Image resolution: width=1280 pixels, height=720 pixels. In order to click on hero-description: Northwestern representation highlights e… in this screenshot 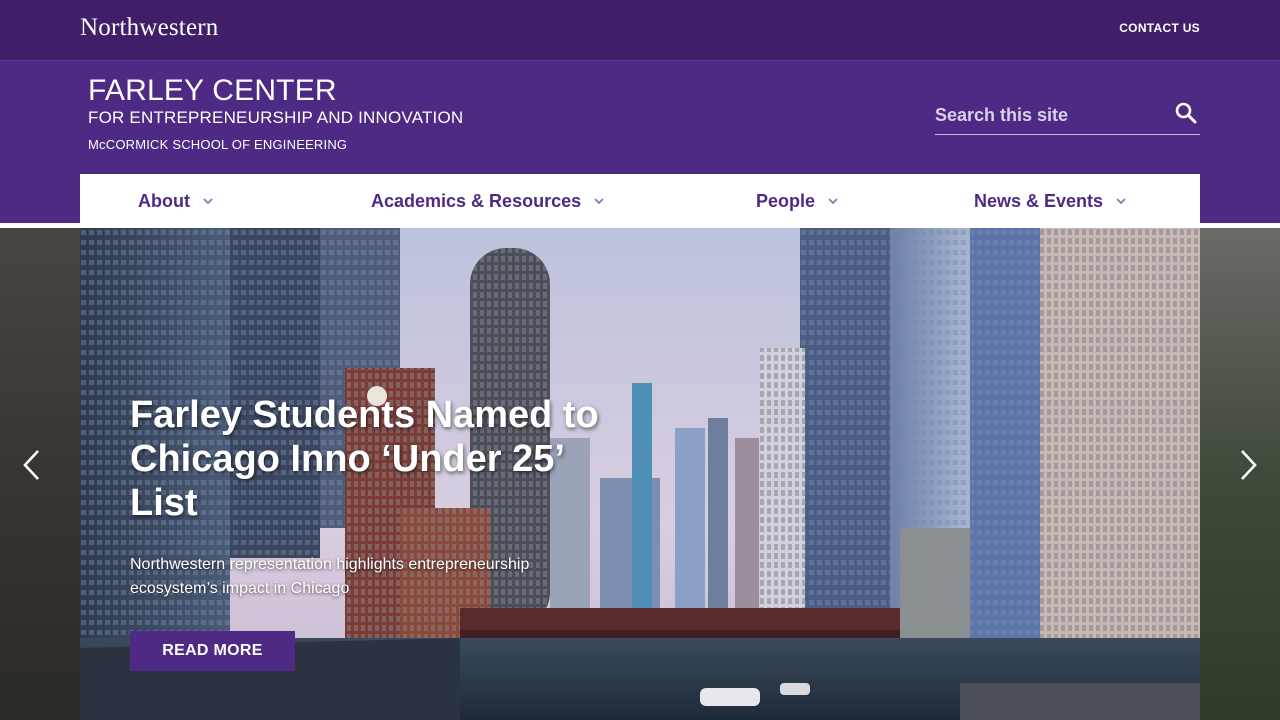, I will do `click(330, 576)`.